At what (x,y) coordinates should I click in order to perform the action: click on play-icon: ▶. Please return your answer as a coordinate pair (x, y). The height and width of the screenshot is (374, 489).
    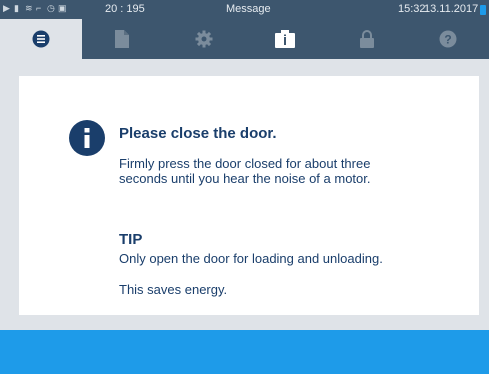
    Looking at the image, I should click on (6, 8).